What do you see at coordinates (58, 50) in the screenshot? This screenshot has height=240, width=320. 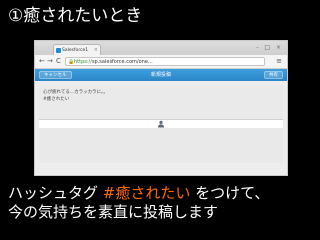 I see `salesforce-favicon-icon` at bounding box center [58, 50].